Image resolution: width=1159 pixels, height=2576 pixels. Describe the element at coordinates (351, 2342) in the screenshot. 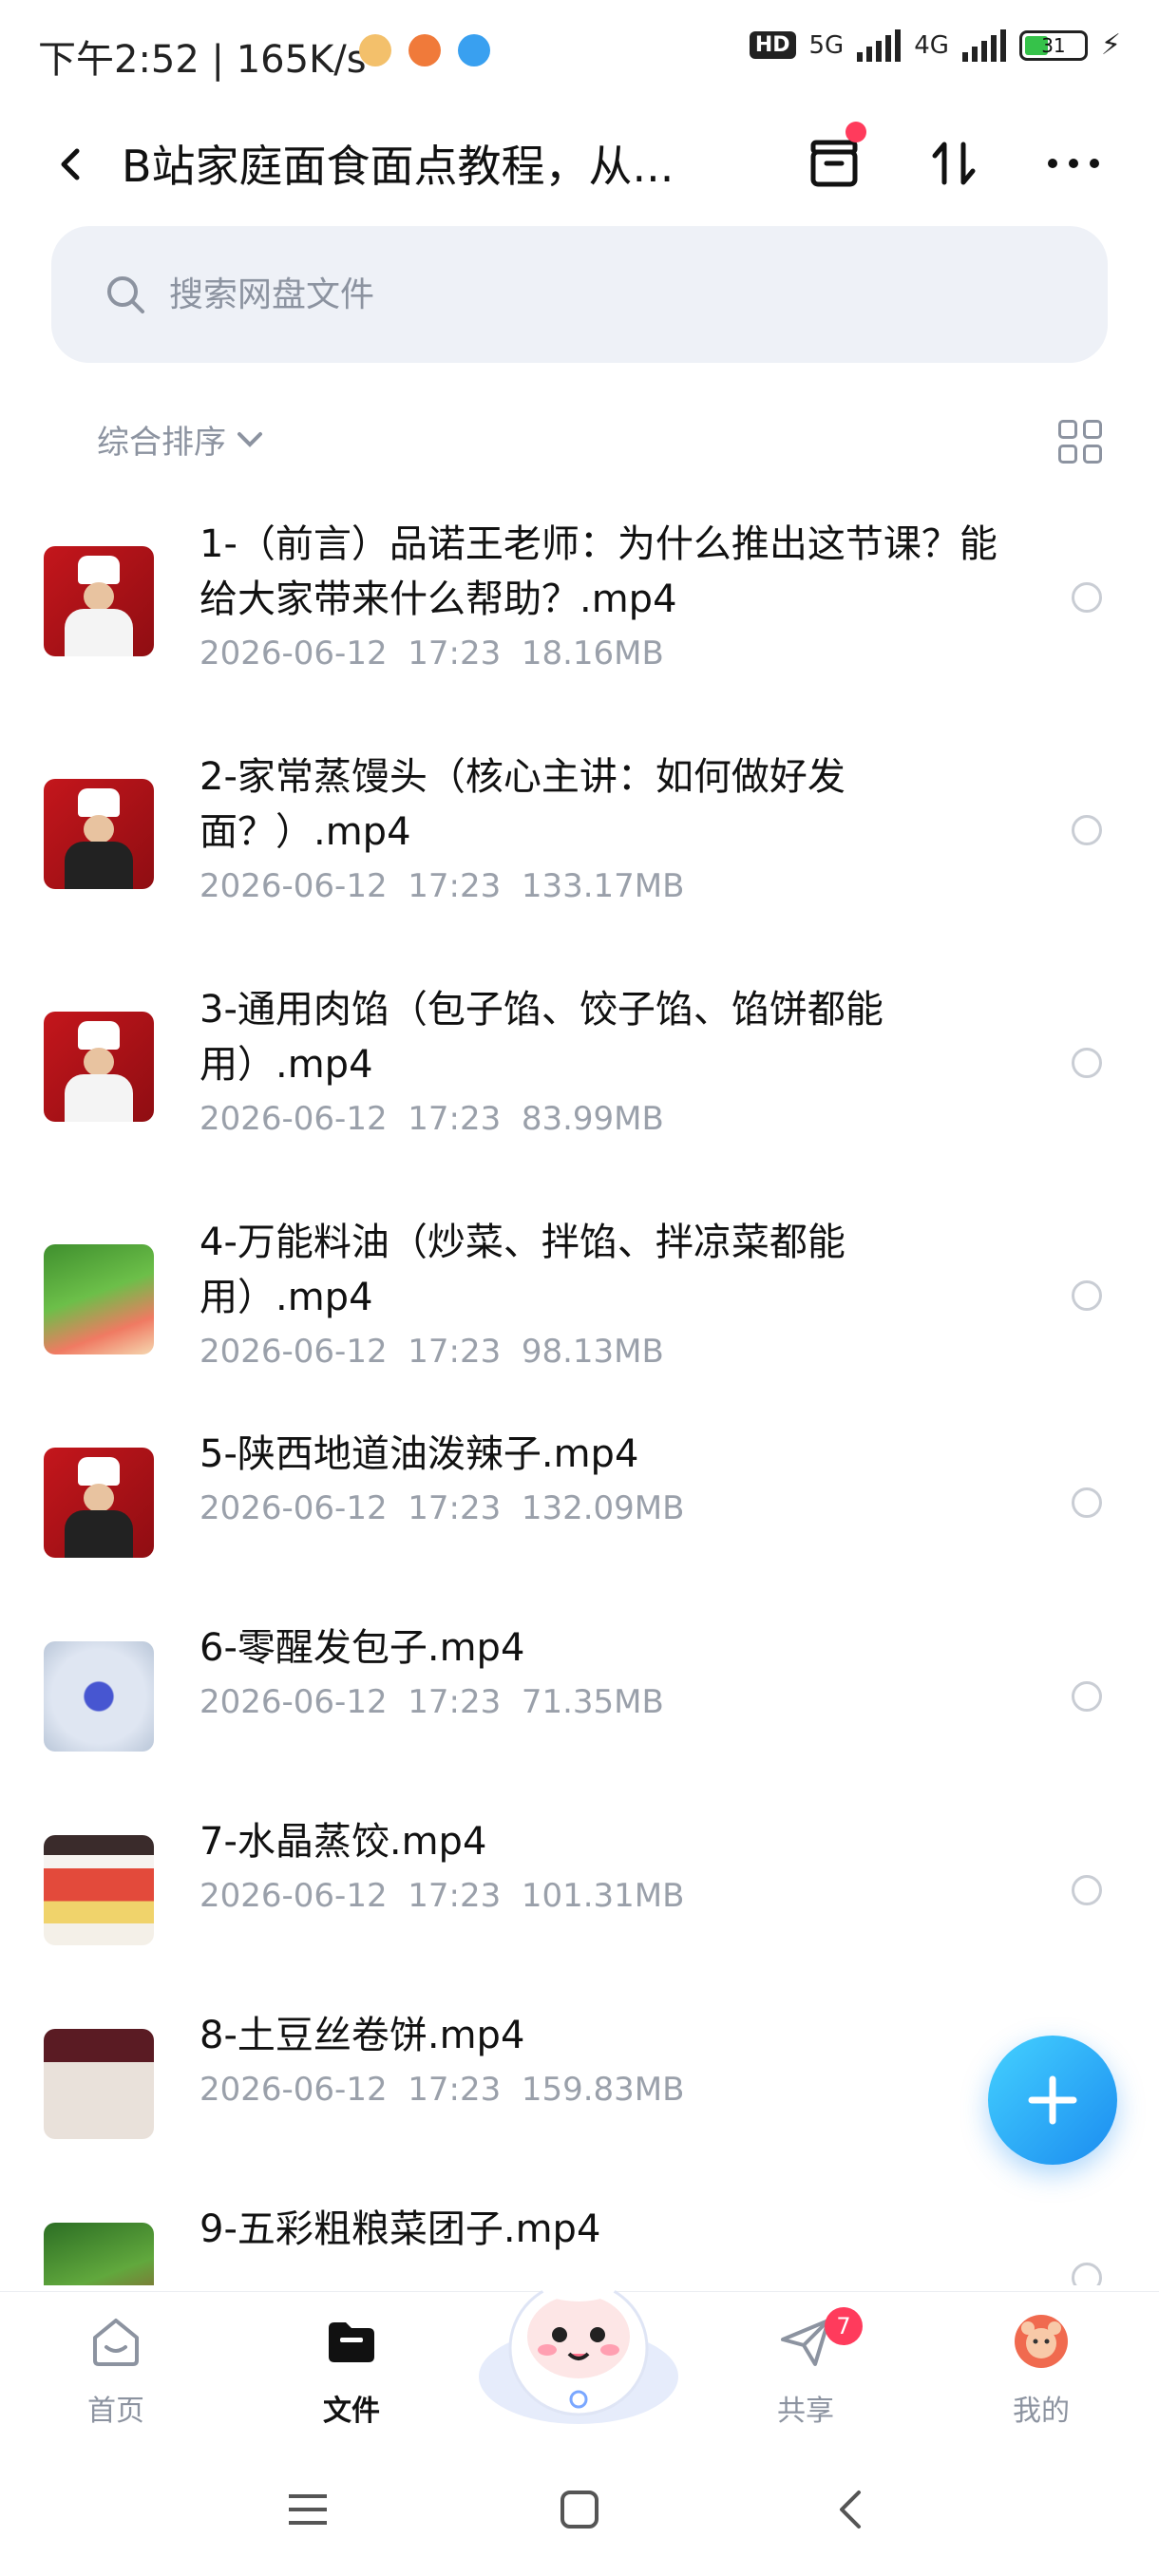

I see `folder-icon` at that location.